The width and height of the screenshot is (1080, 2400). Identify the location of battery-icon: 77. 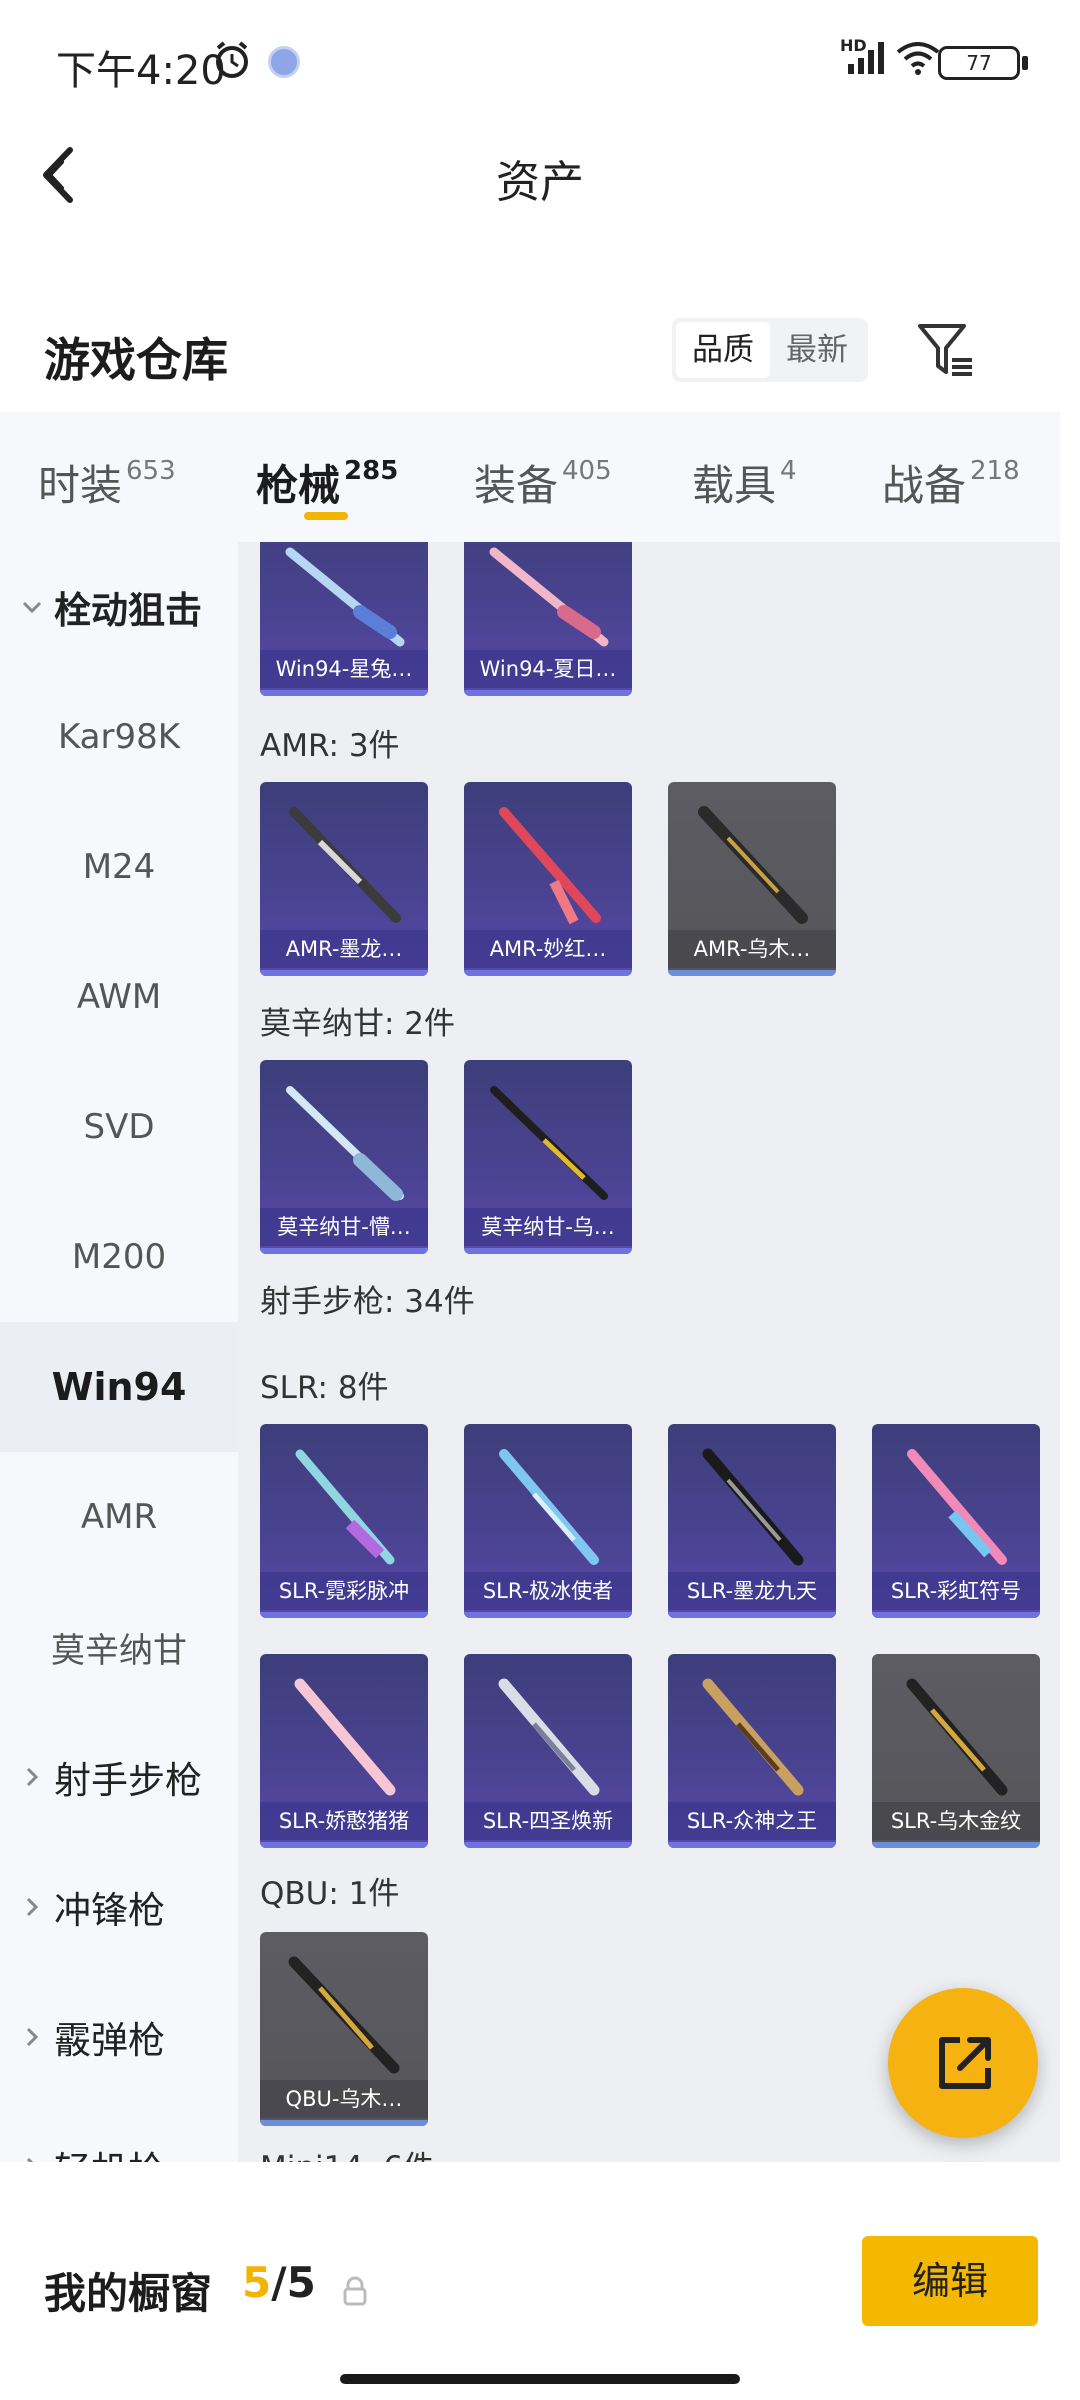
(979, 63).